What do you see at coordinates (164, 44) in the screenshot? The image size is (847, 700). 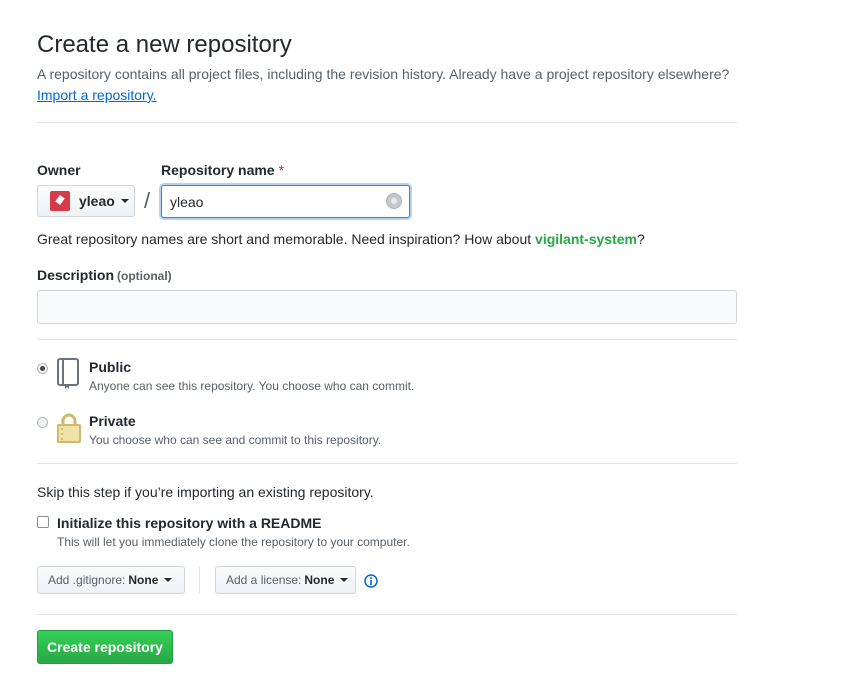 I see `page-title: Create a new repository` at bounding box center [164, 44].